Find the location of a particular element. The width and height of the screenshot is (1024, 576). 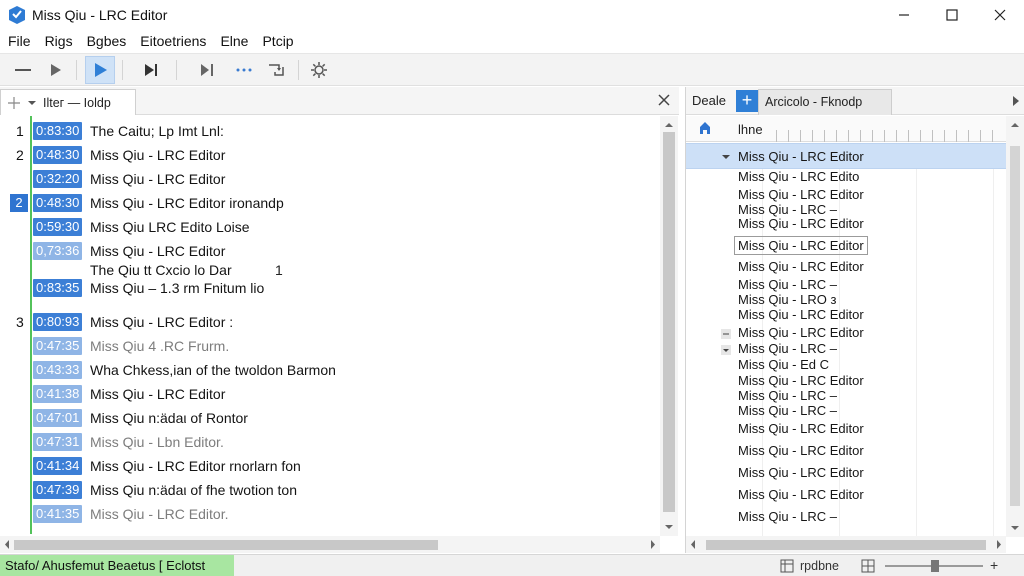

lyric-text: Miss Qiu - LRC Editor ironandp is located at coordinates (187, 203).